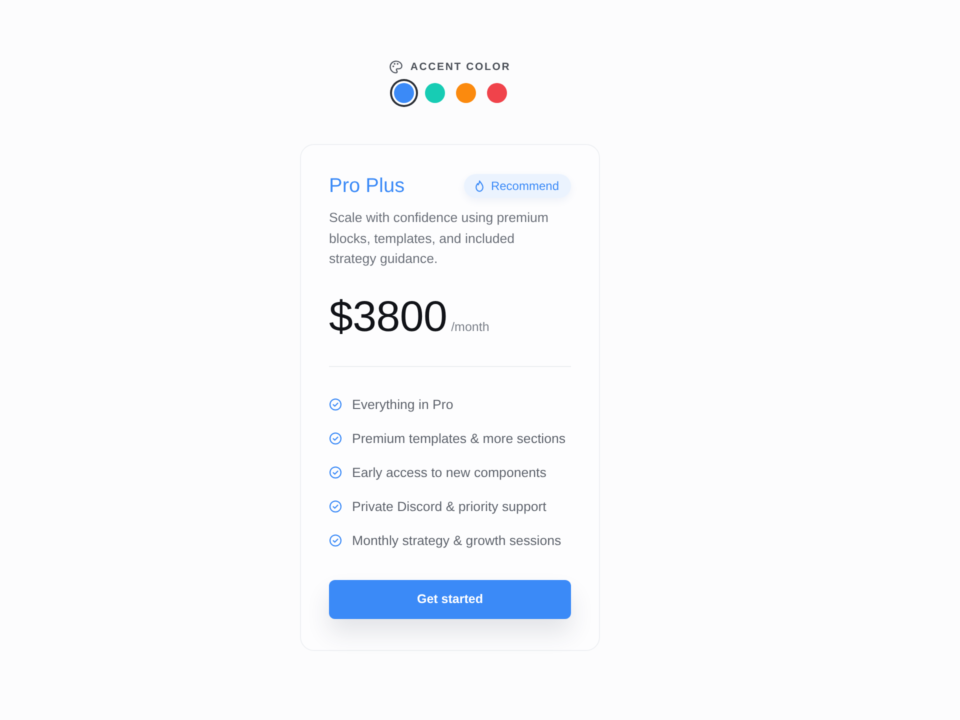 This screenshot has width=960, height=720. Describe the element at coordinates (450, 599) in the screenshot. I see `get-started-button: Get started` at that location.